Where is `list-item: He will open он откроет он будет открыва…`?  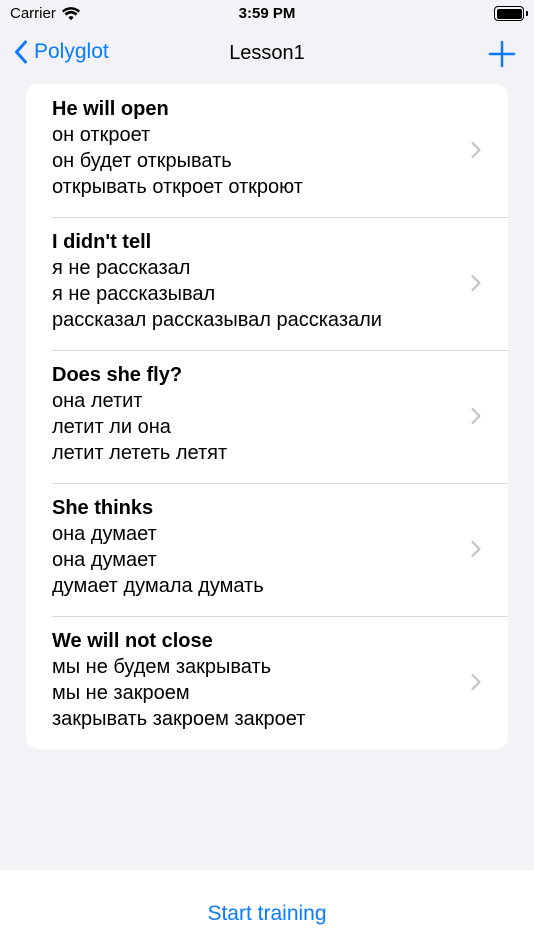 list-item: He will open он откроет он будет открыва… is located at coordinates (267, 150).